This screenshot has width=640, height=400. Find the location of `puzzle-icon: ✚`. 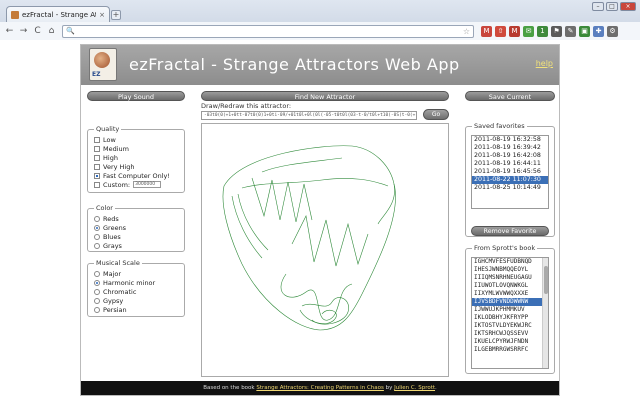

puzzle-icon: ✚ is located at coordinates (598, 31).